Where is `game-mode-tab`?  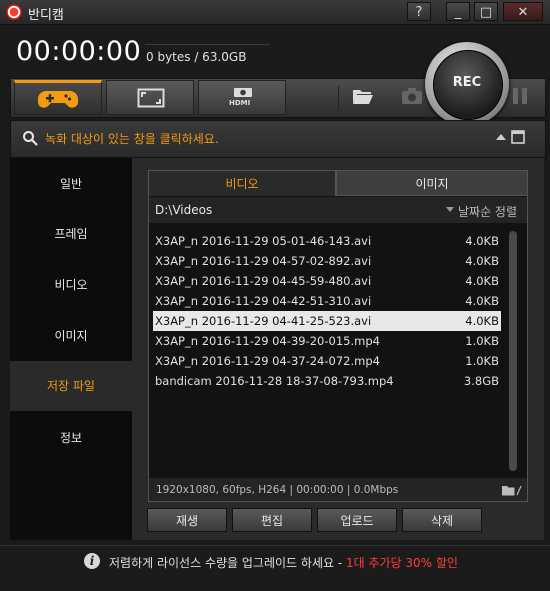
game-mode-tab is located at coordinates (58, 97).